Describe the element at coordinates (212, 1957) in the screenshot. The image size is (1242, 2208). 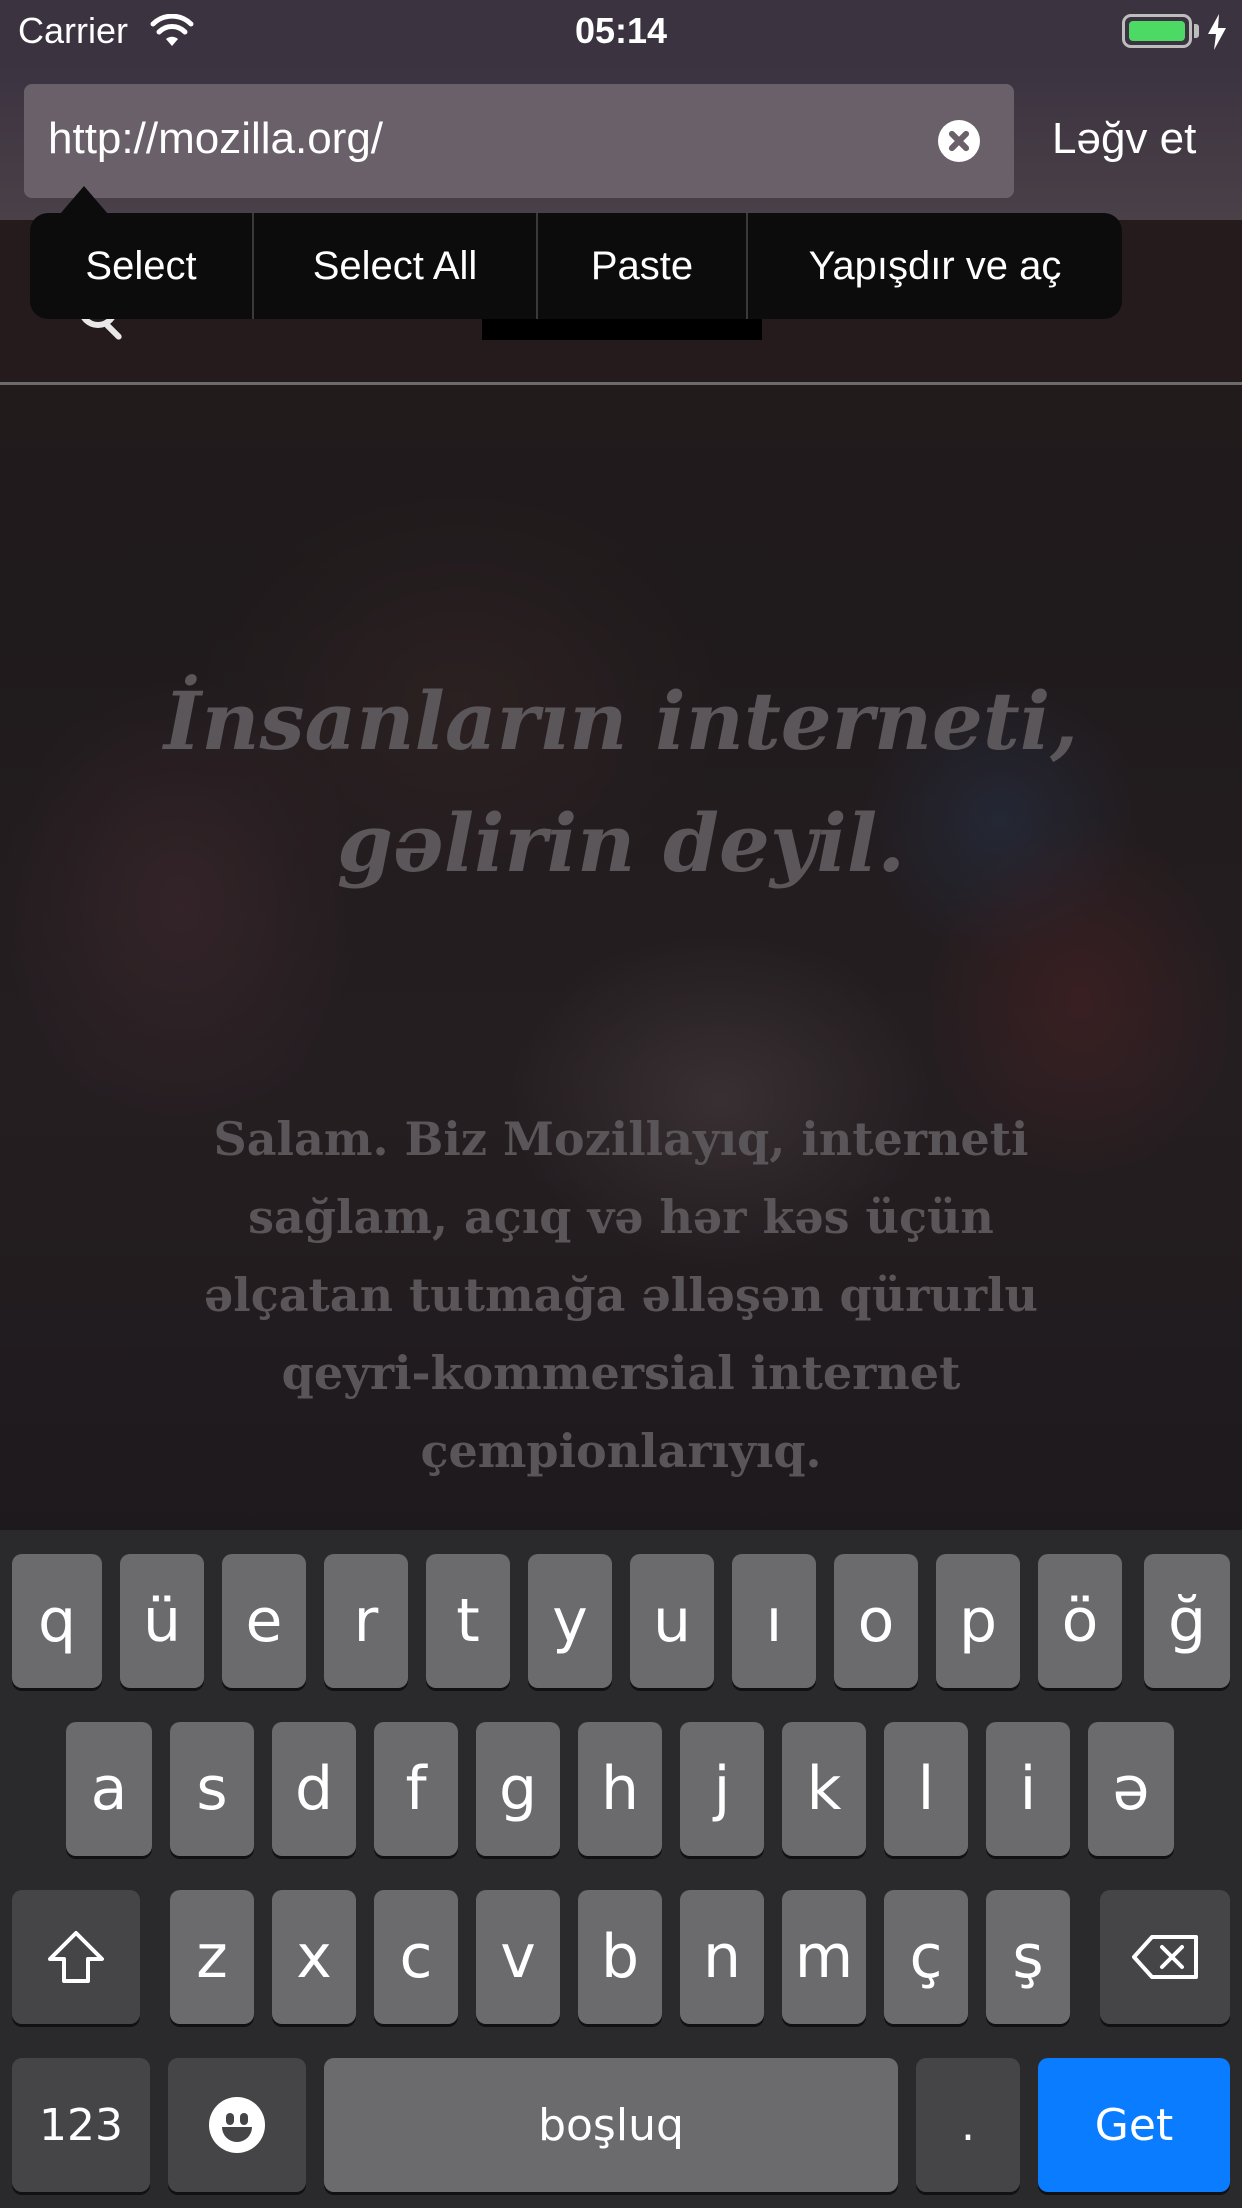
I see `key-z: z` at that location.